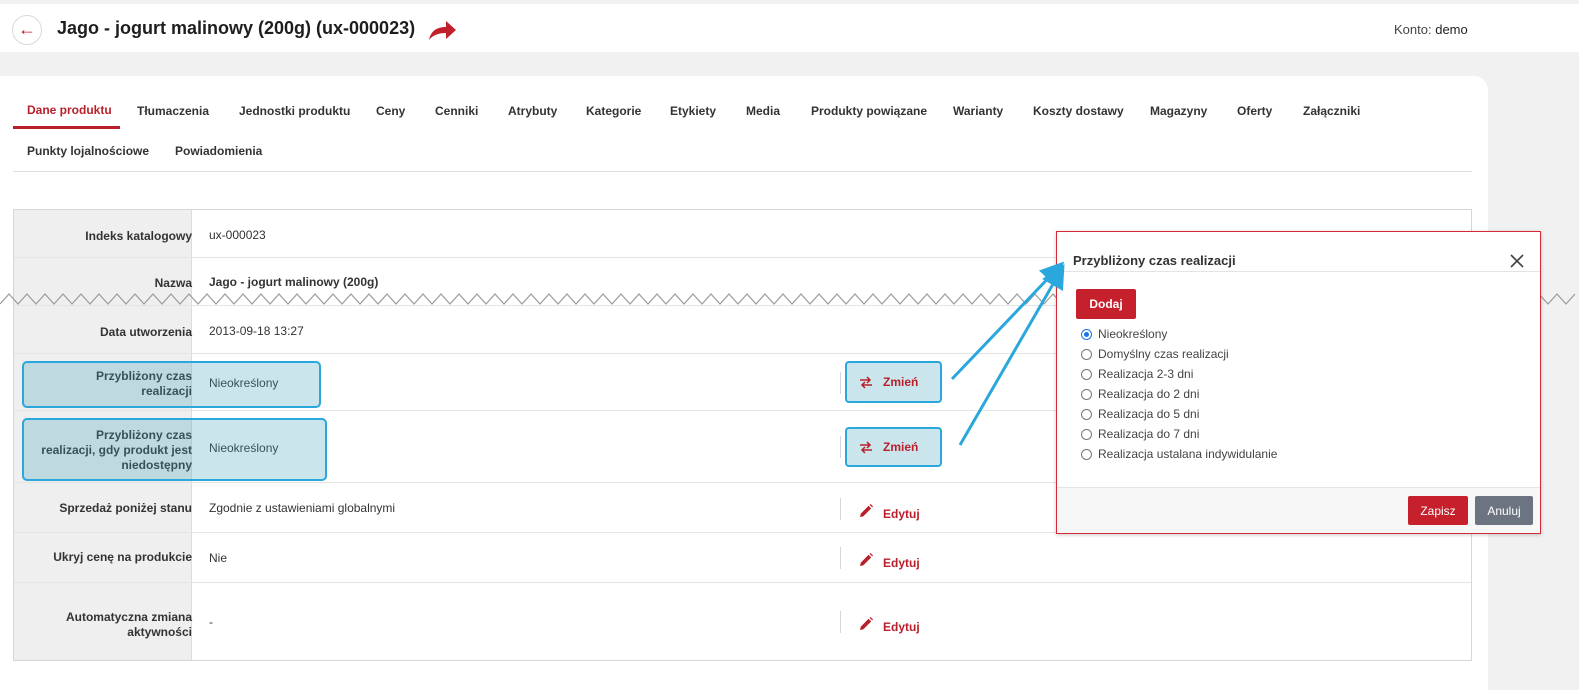 This screenshot has width=1579, height=690. Describe the element at coordinates (1331, 111) in the screenshot. I see `tab-zalaczniki: Załączniki` at that location.